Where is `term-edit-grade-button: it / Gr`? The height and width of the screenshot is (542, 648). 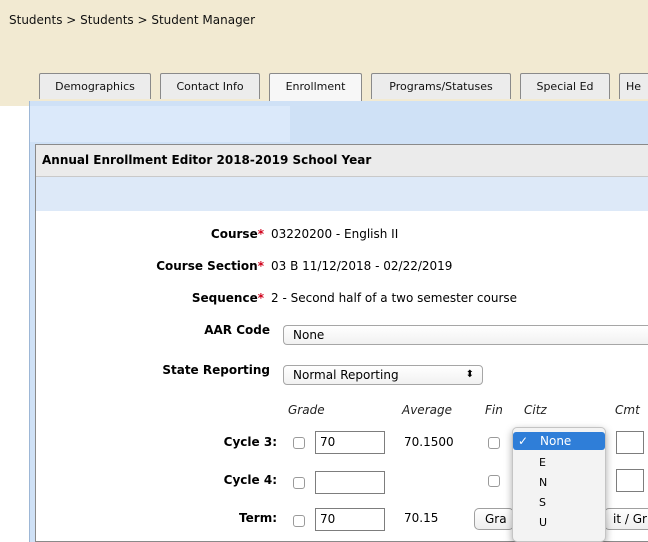
term-edit-grade-button: it / Gr is located at coordinates (626, 519).